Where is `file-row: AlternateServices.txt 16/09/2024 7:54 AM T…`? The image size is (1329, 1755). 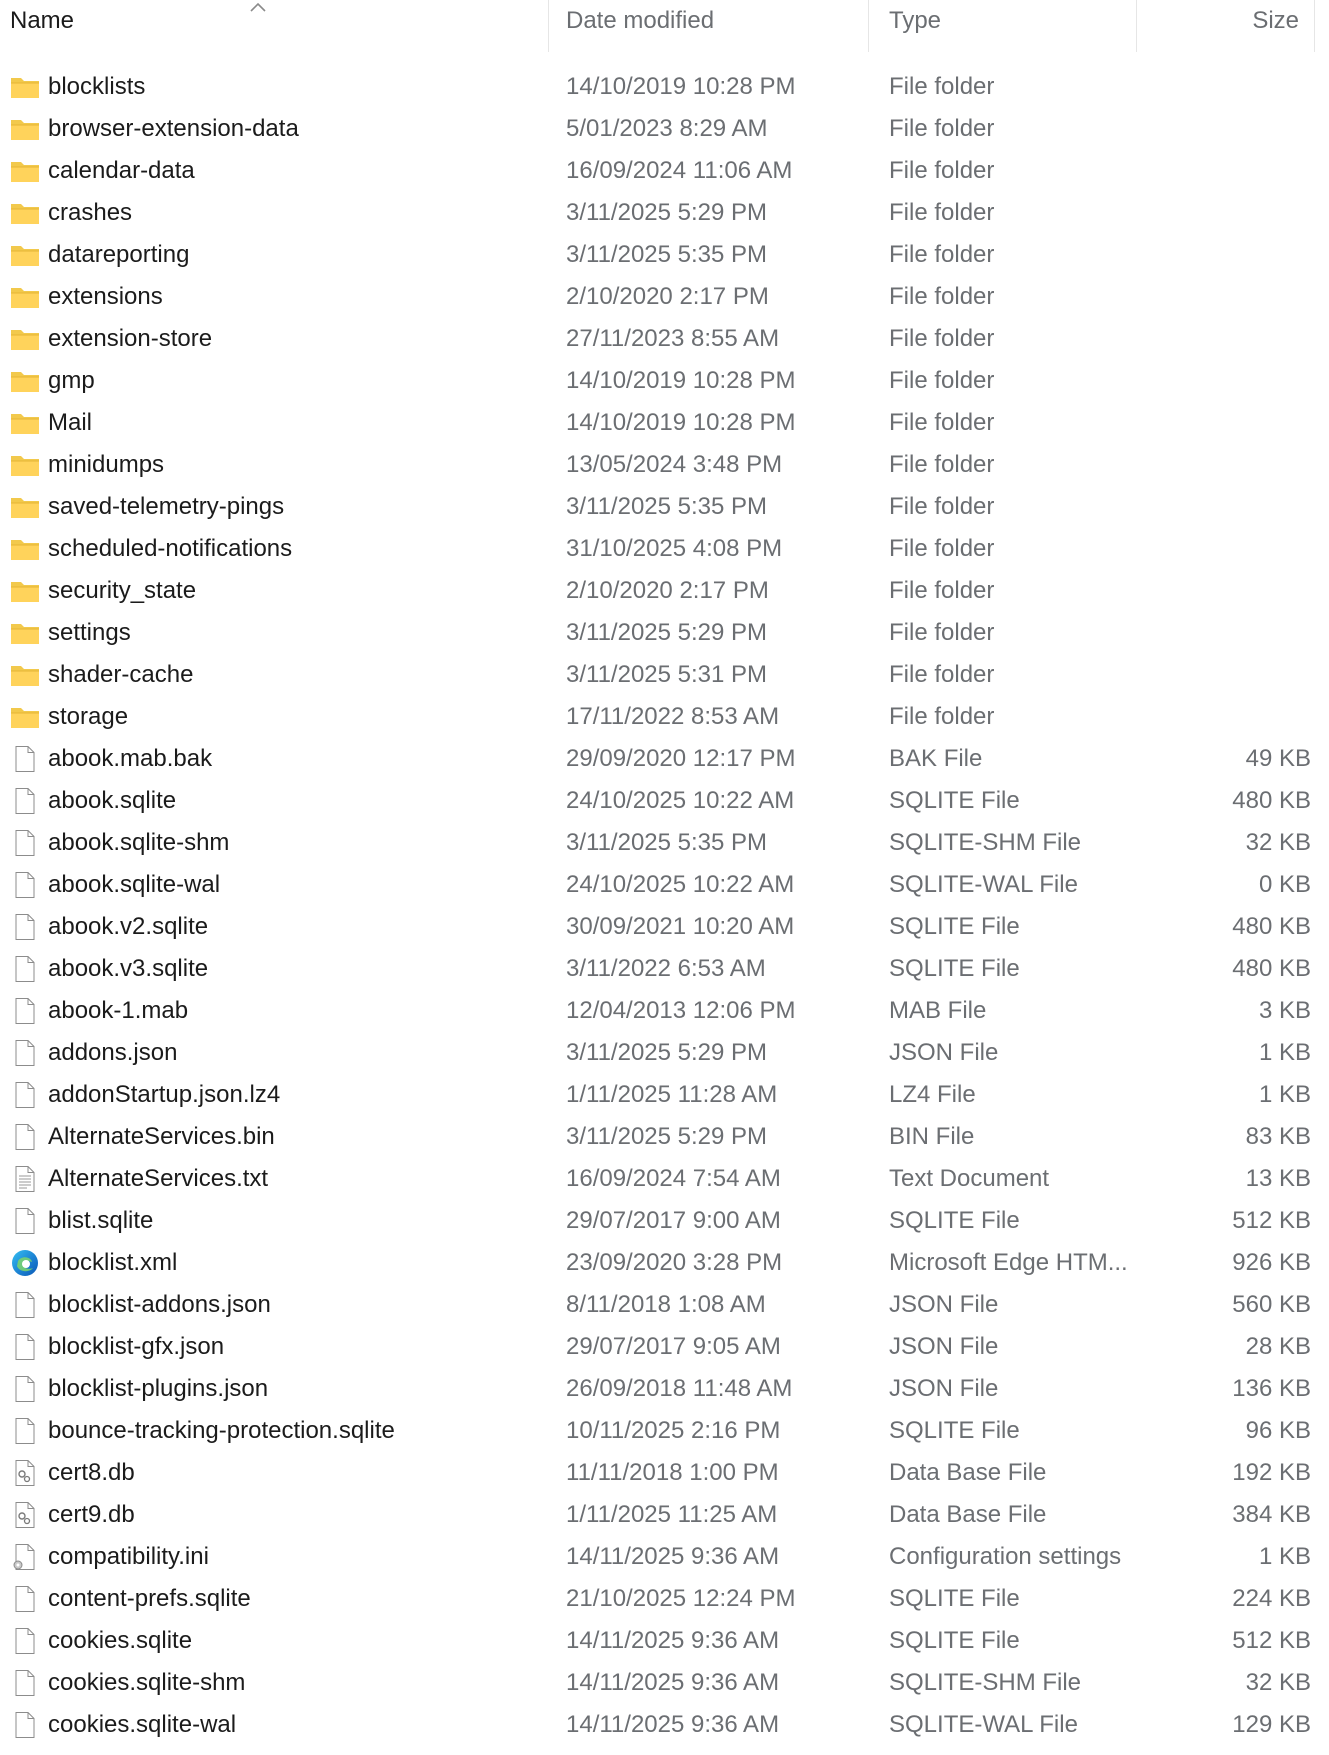
file-row: AlternateServices.txt 16/09/2024 7:54 AM T… is located at coordinates (664, 1179).